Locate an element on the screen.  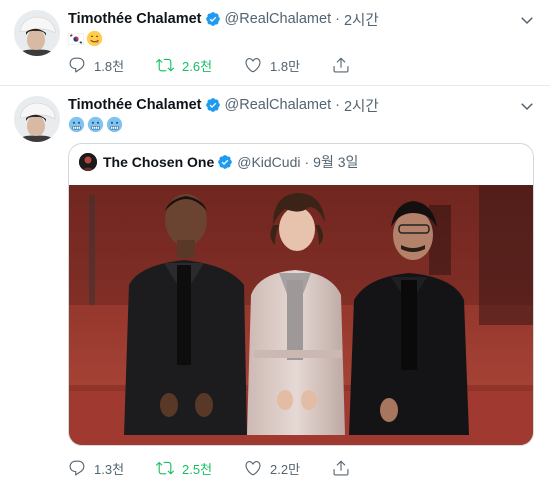
reply-count: 1.3천 is located at coordinates (109, 469).